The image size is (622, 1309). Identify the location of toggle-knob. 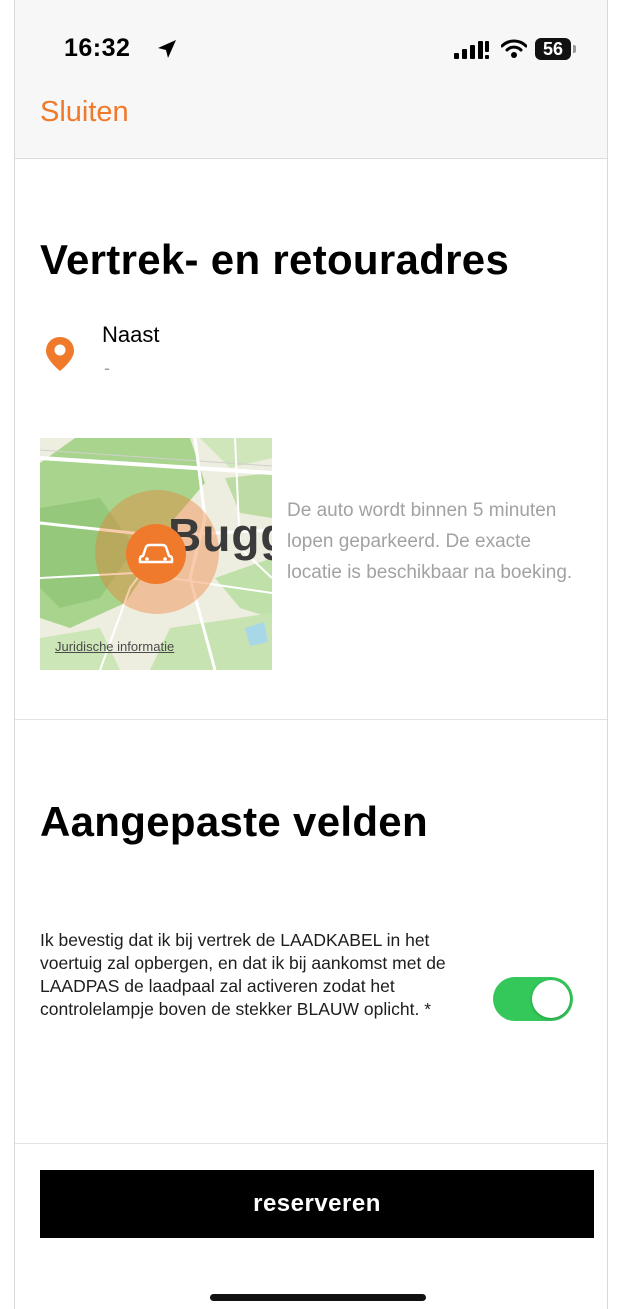
(551, 999).